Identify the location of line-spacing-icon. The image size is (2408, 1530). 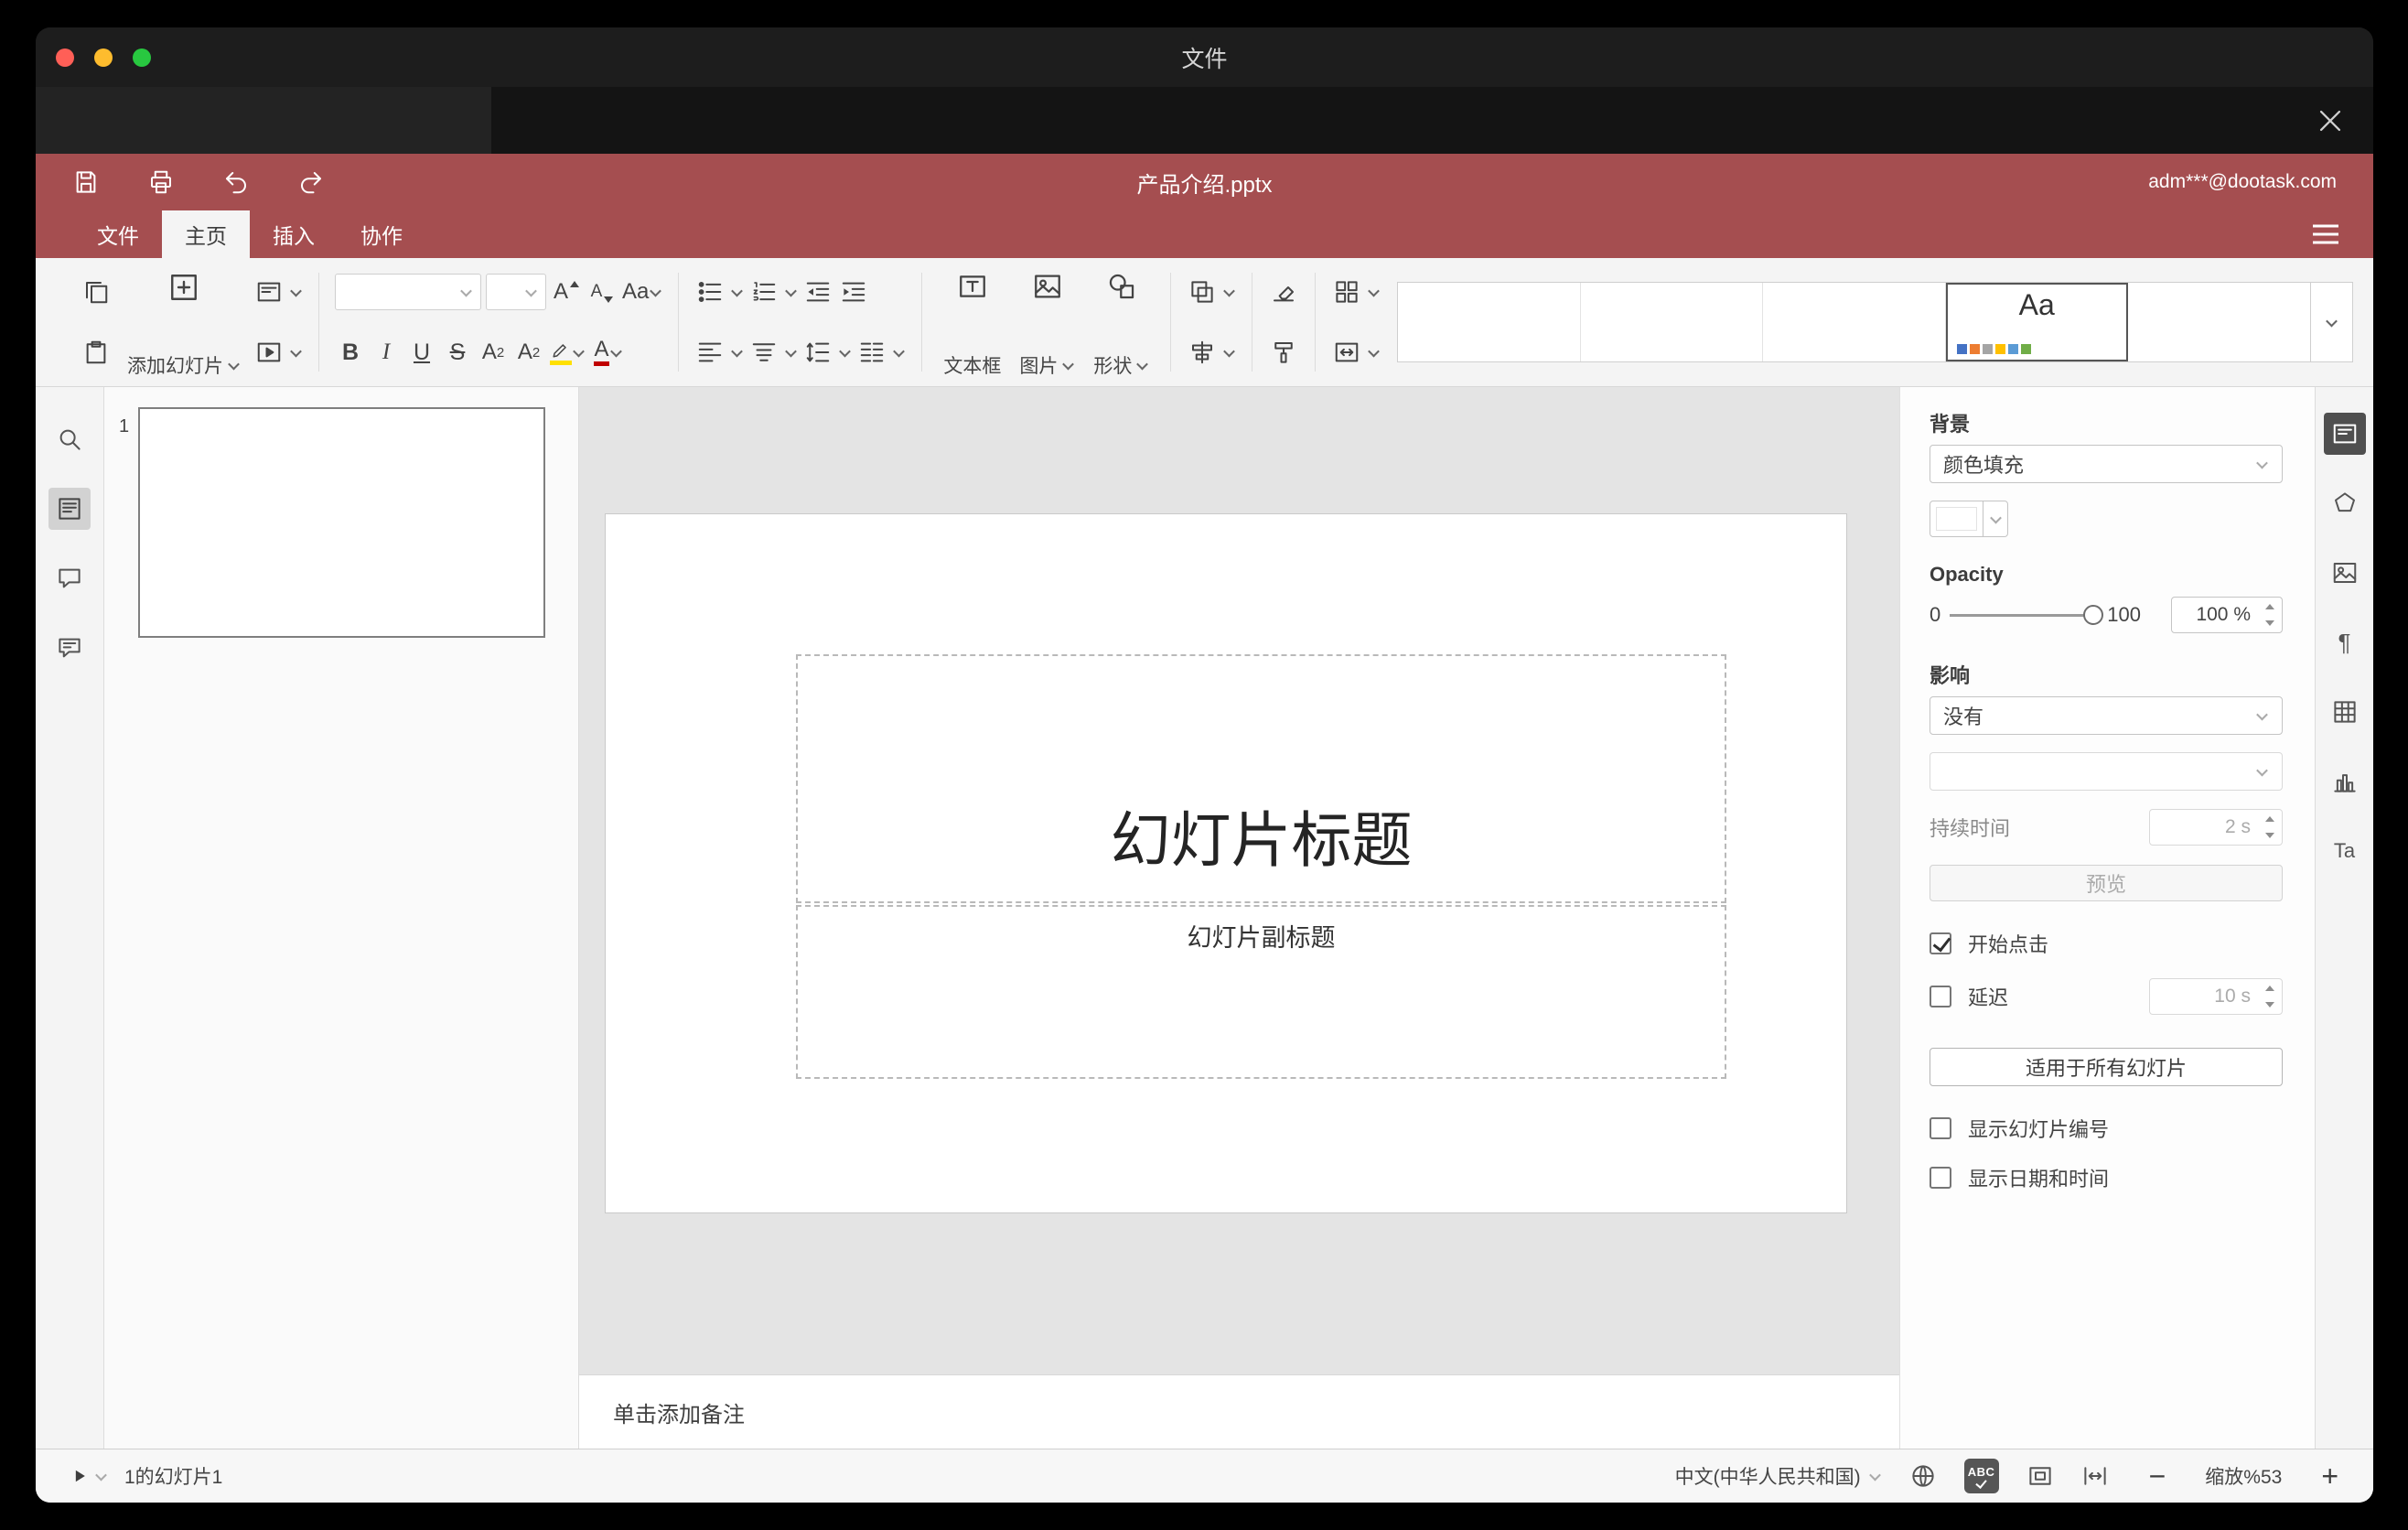
(817, 352).